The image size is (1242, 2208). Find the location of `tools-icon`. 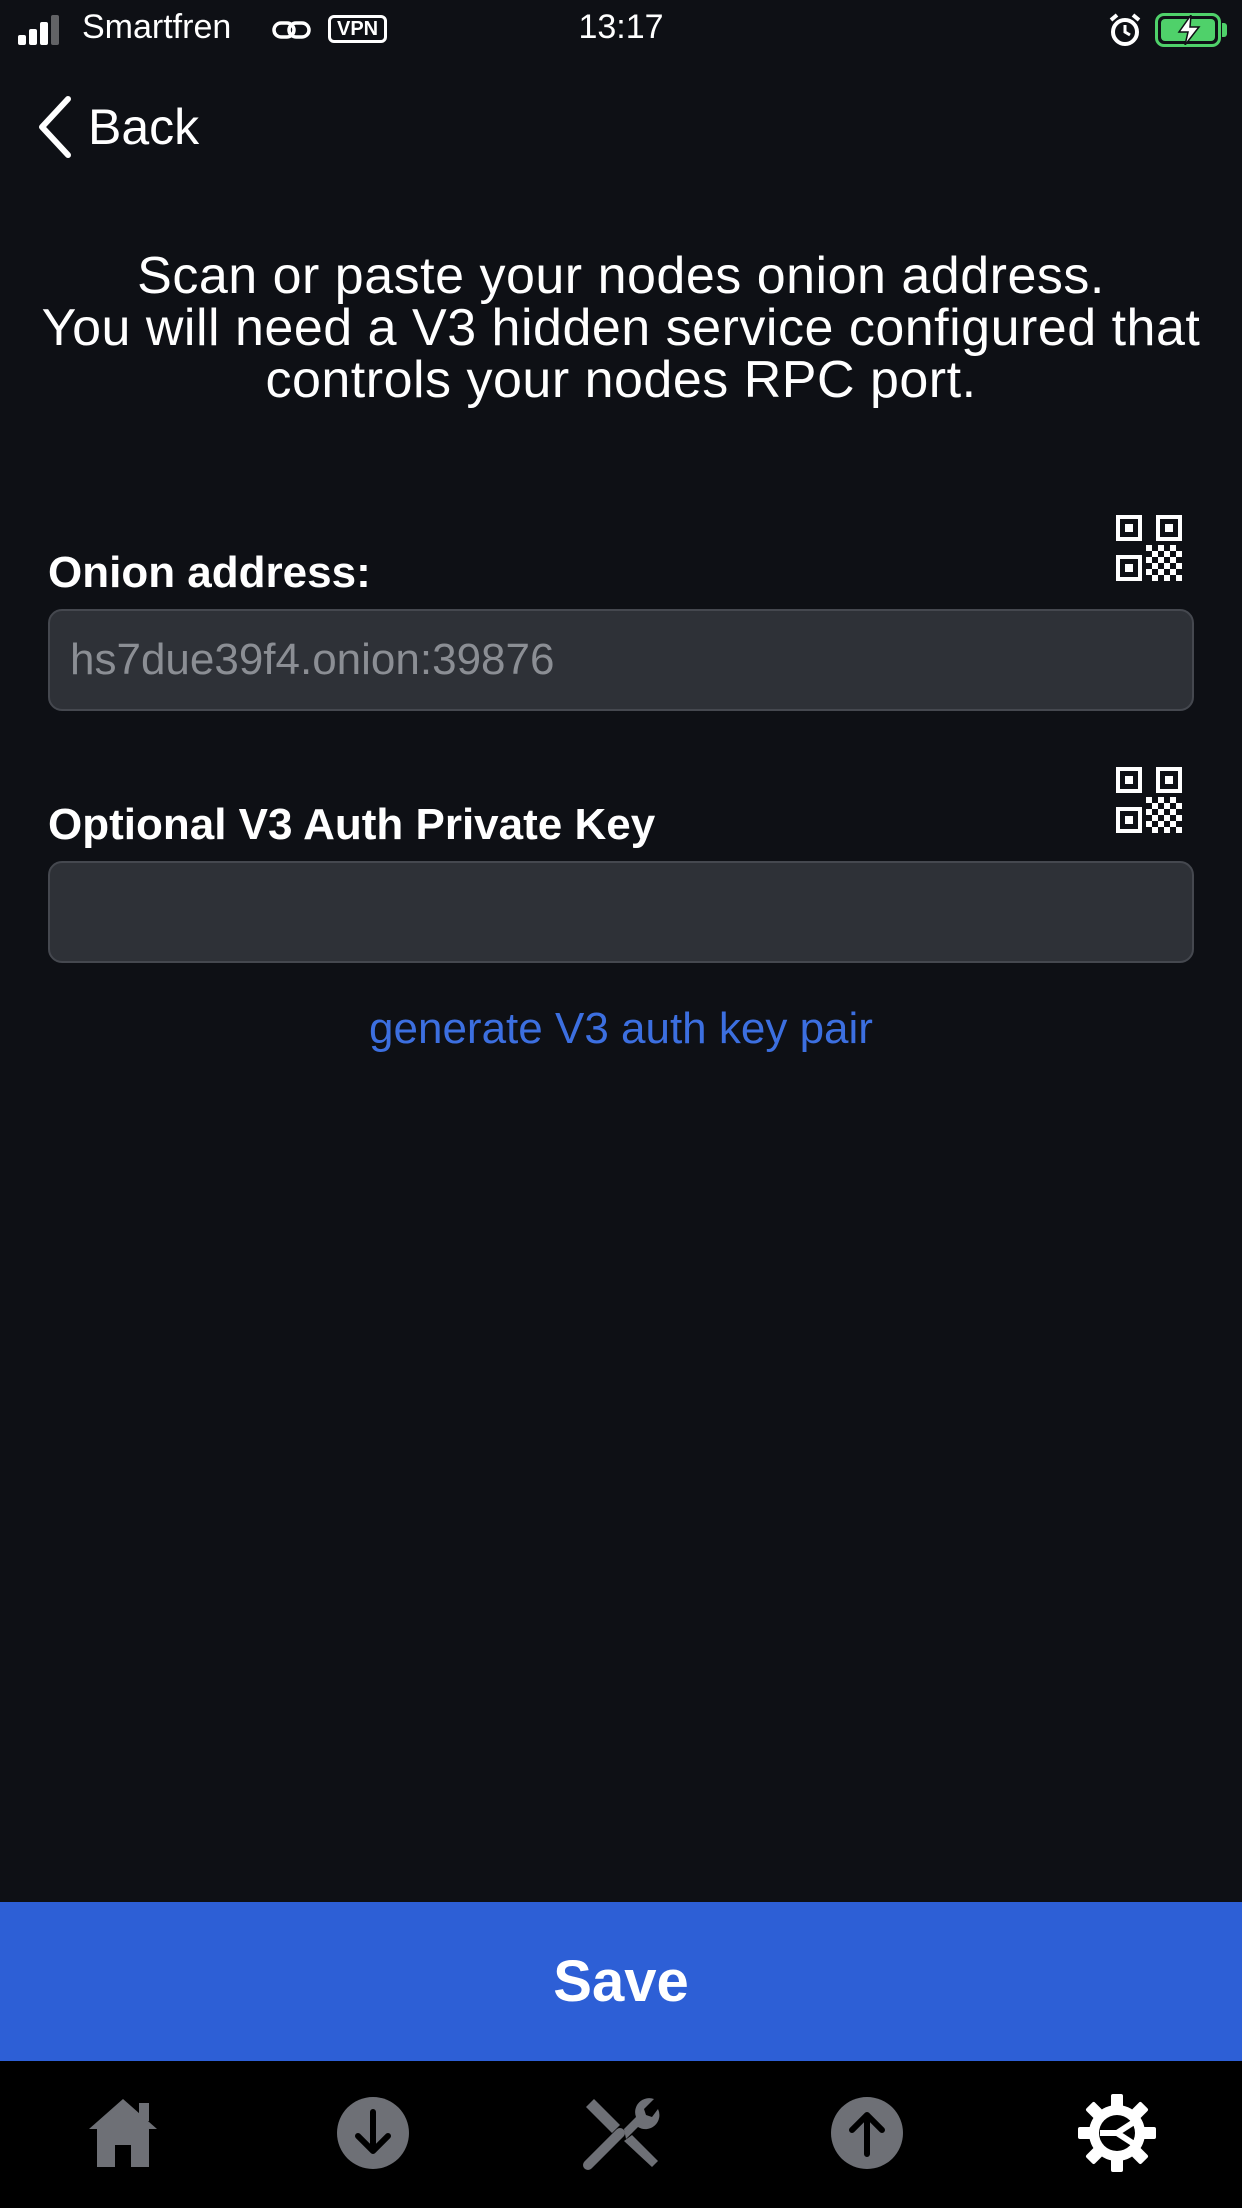

tools-icon is located at coordinates (621, 2134).